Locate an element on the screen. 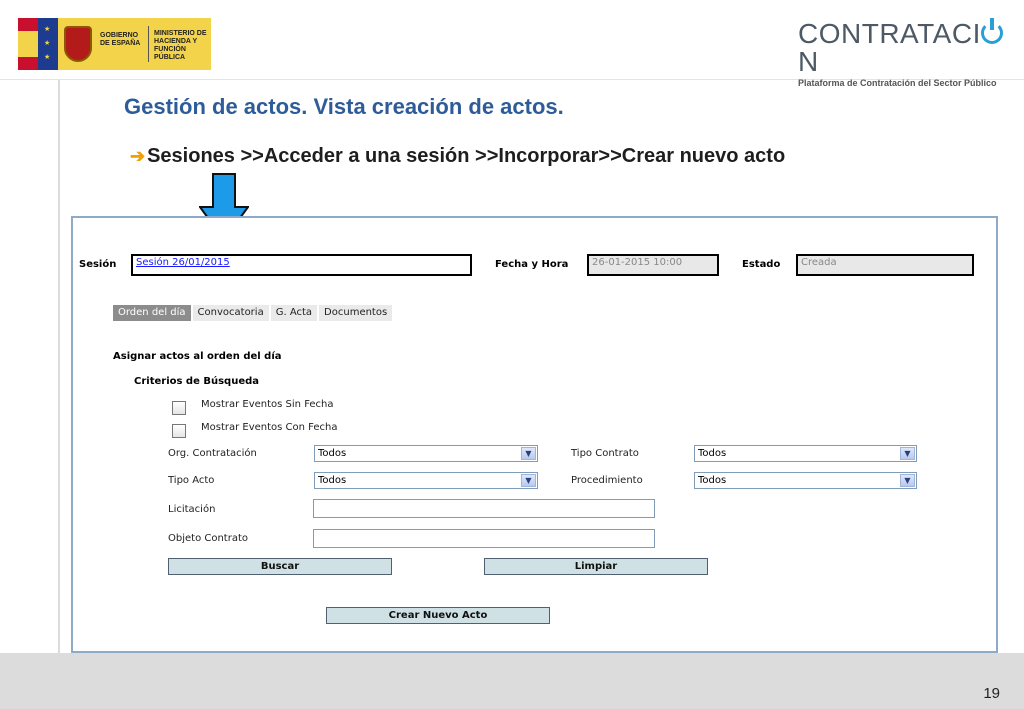  spain-flag-icon is located at coordinates (28, 44).